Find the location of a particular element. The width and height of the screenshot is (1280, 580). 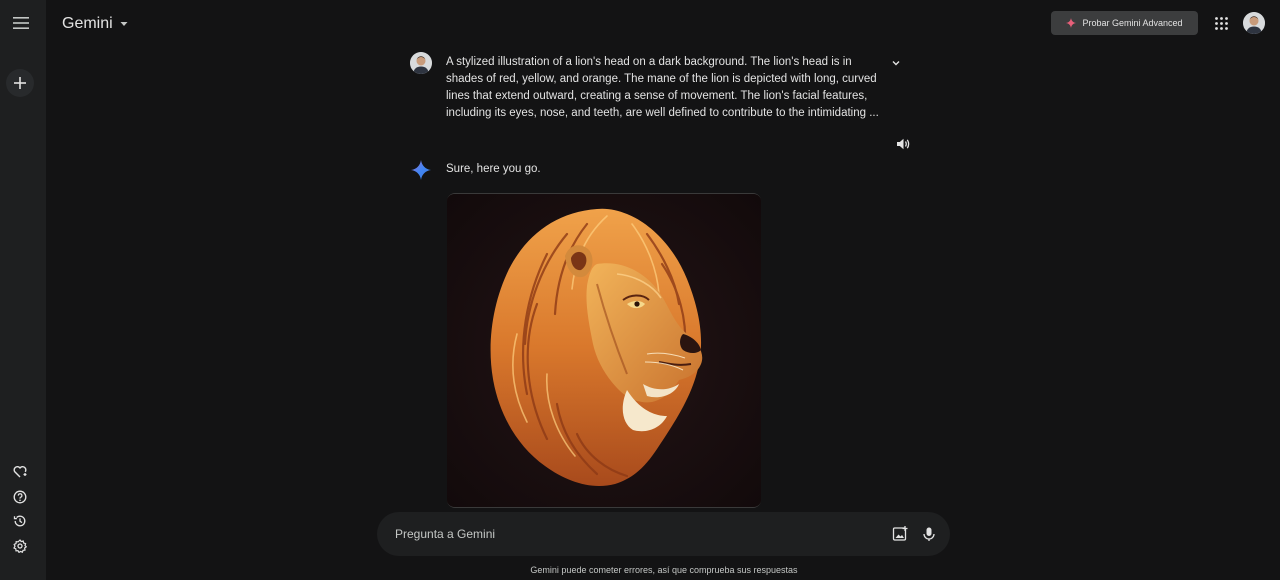

gem-manager-icon is located at coordinates (20, 472).